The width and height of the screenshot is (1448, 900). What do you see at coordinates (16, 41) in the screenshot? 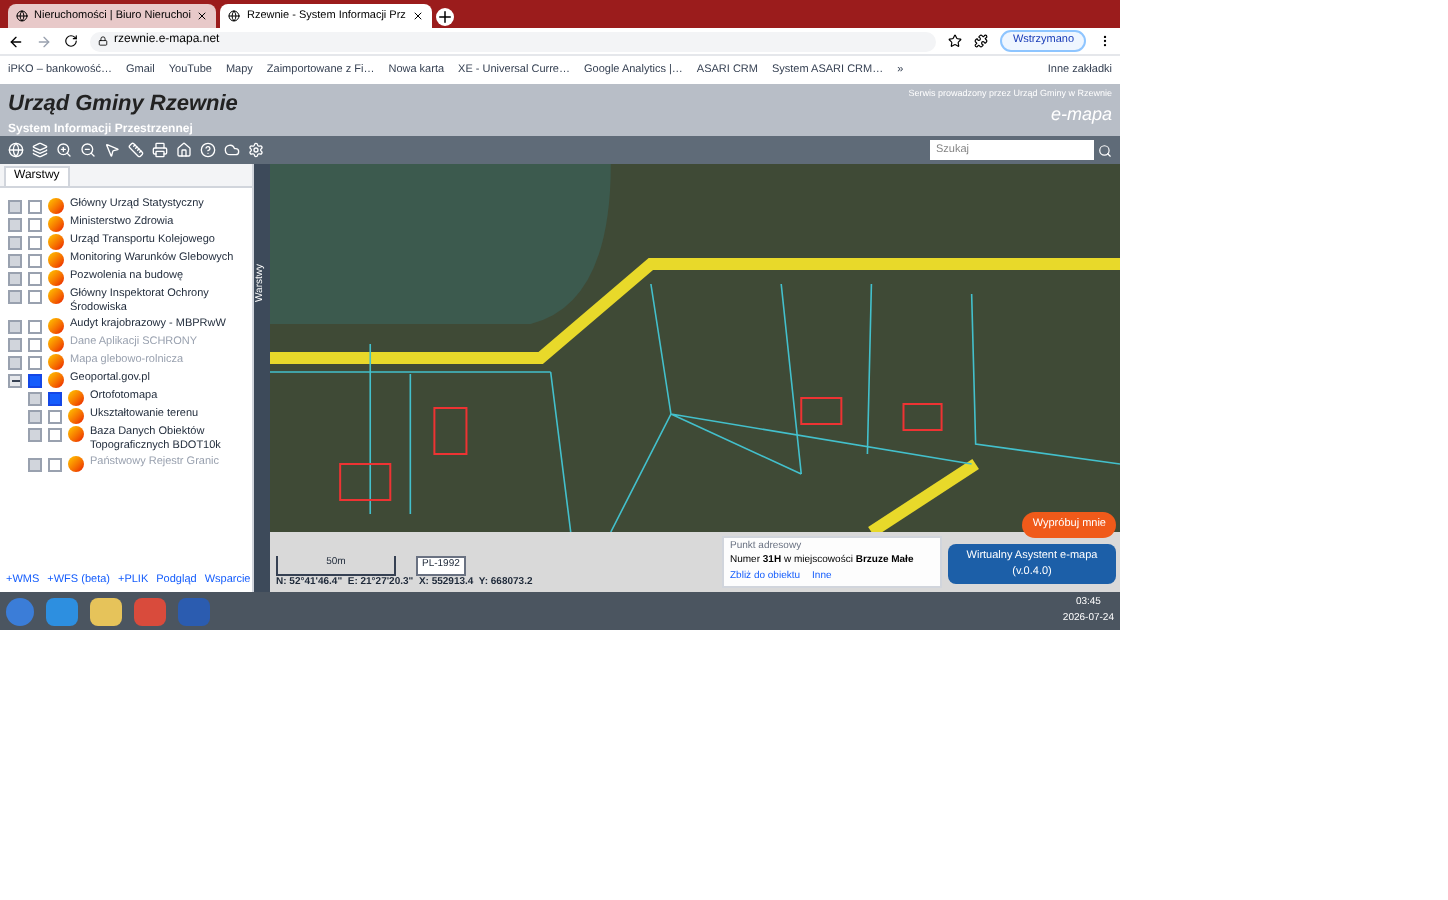
I see `back-icon` at bounding box center [16, 41].